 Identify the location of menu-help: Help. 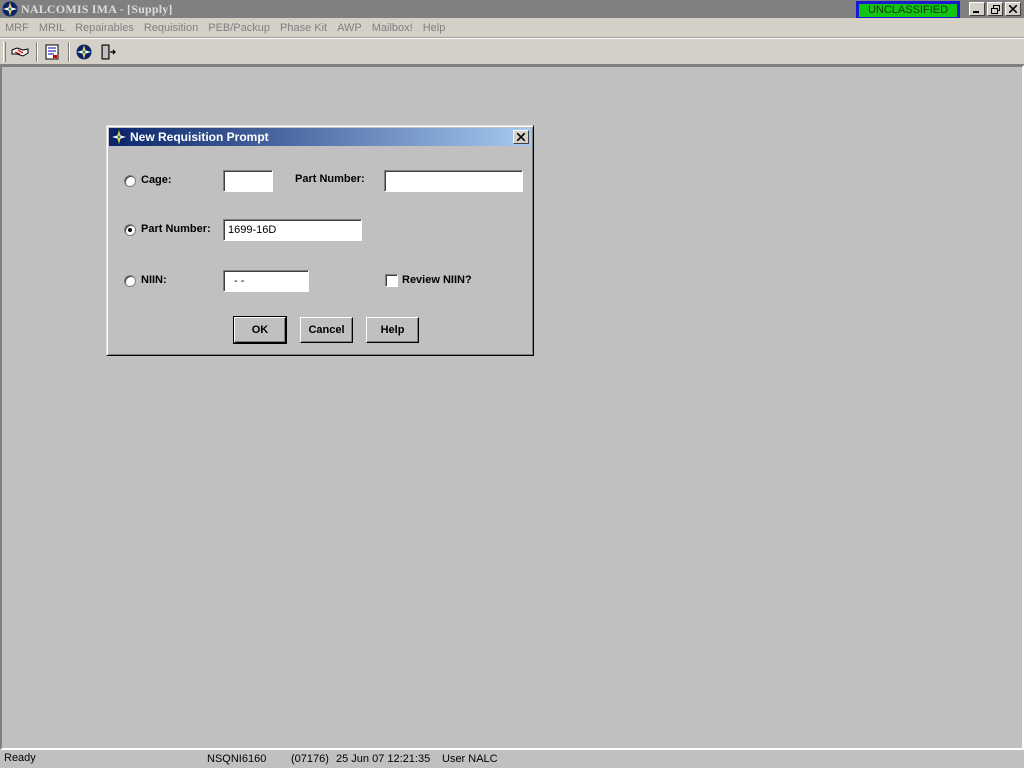
(434, 28).